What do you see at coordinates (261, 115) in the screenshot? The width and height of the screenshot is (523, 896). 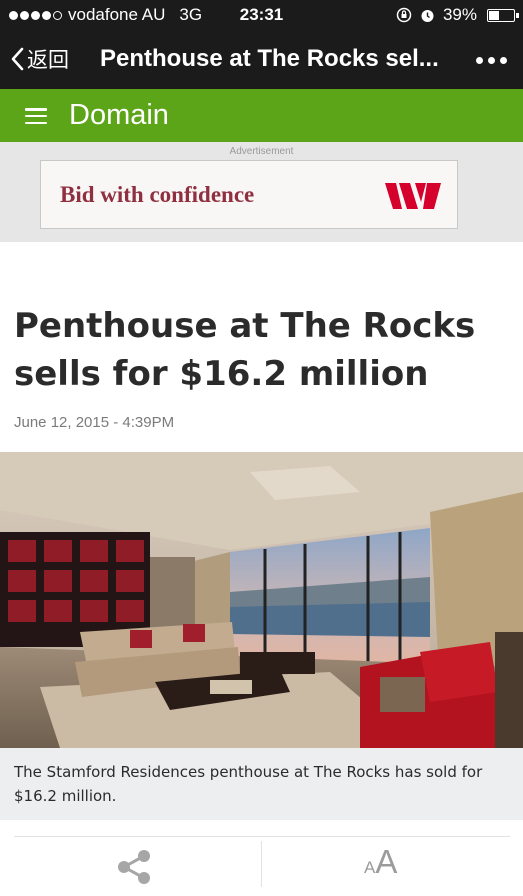 I see `domain-header: Domain` at bounding box center [261, 115].